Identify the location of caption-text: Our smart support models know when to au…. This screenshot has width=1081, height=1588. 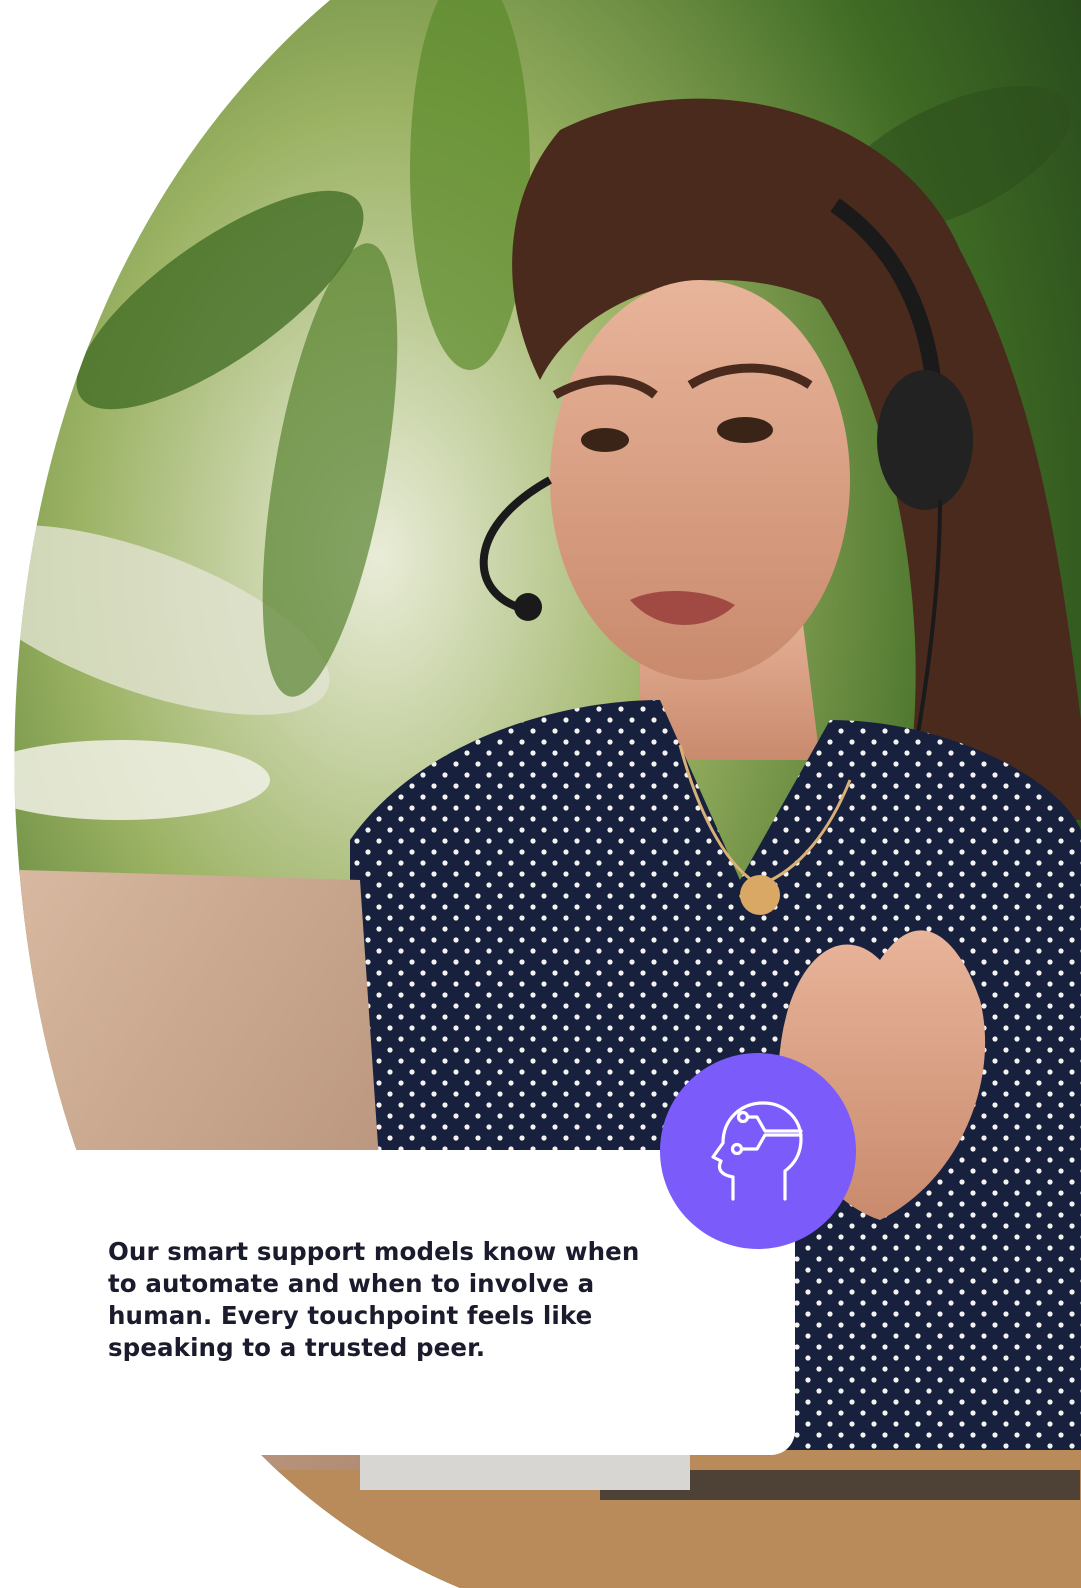
(374, 1299).